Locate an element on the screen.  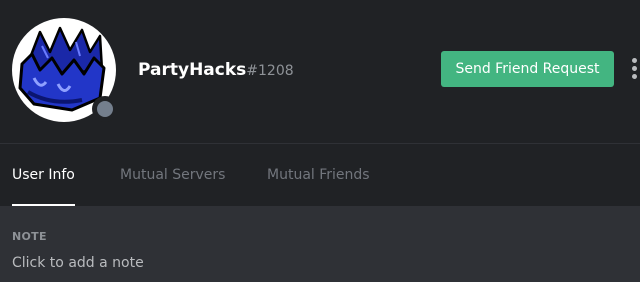
username: PartyHacks is located at coordinates (192, 70).